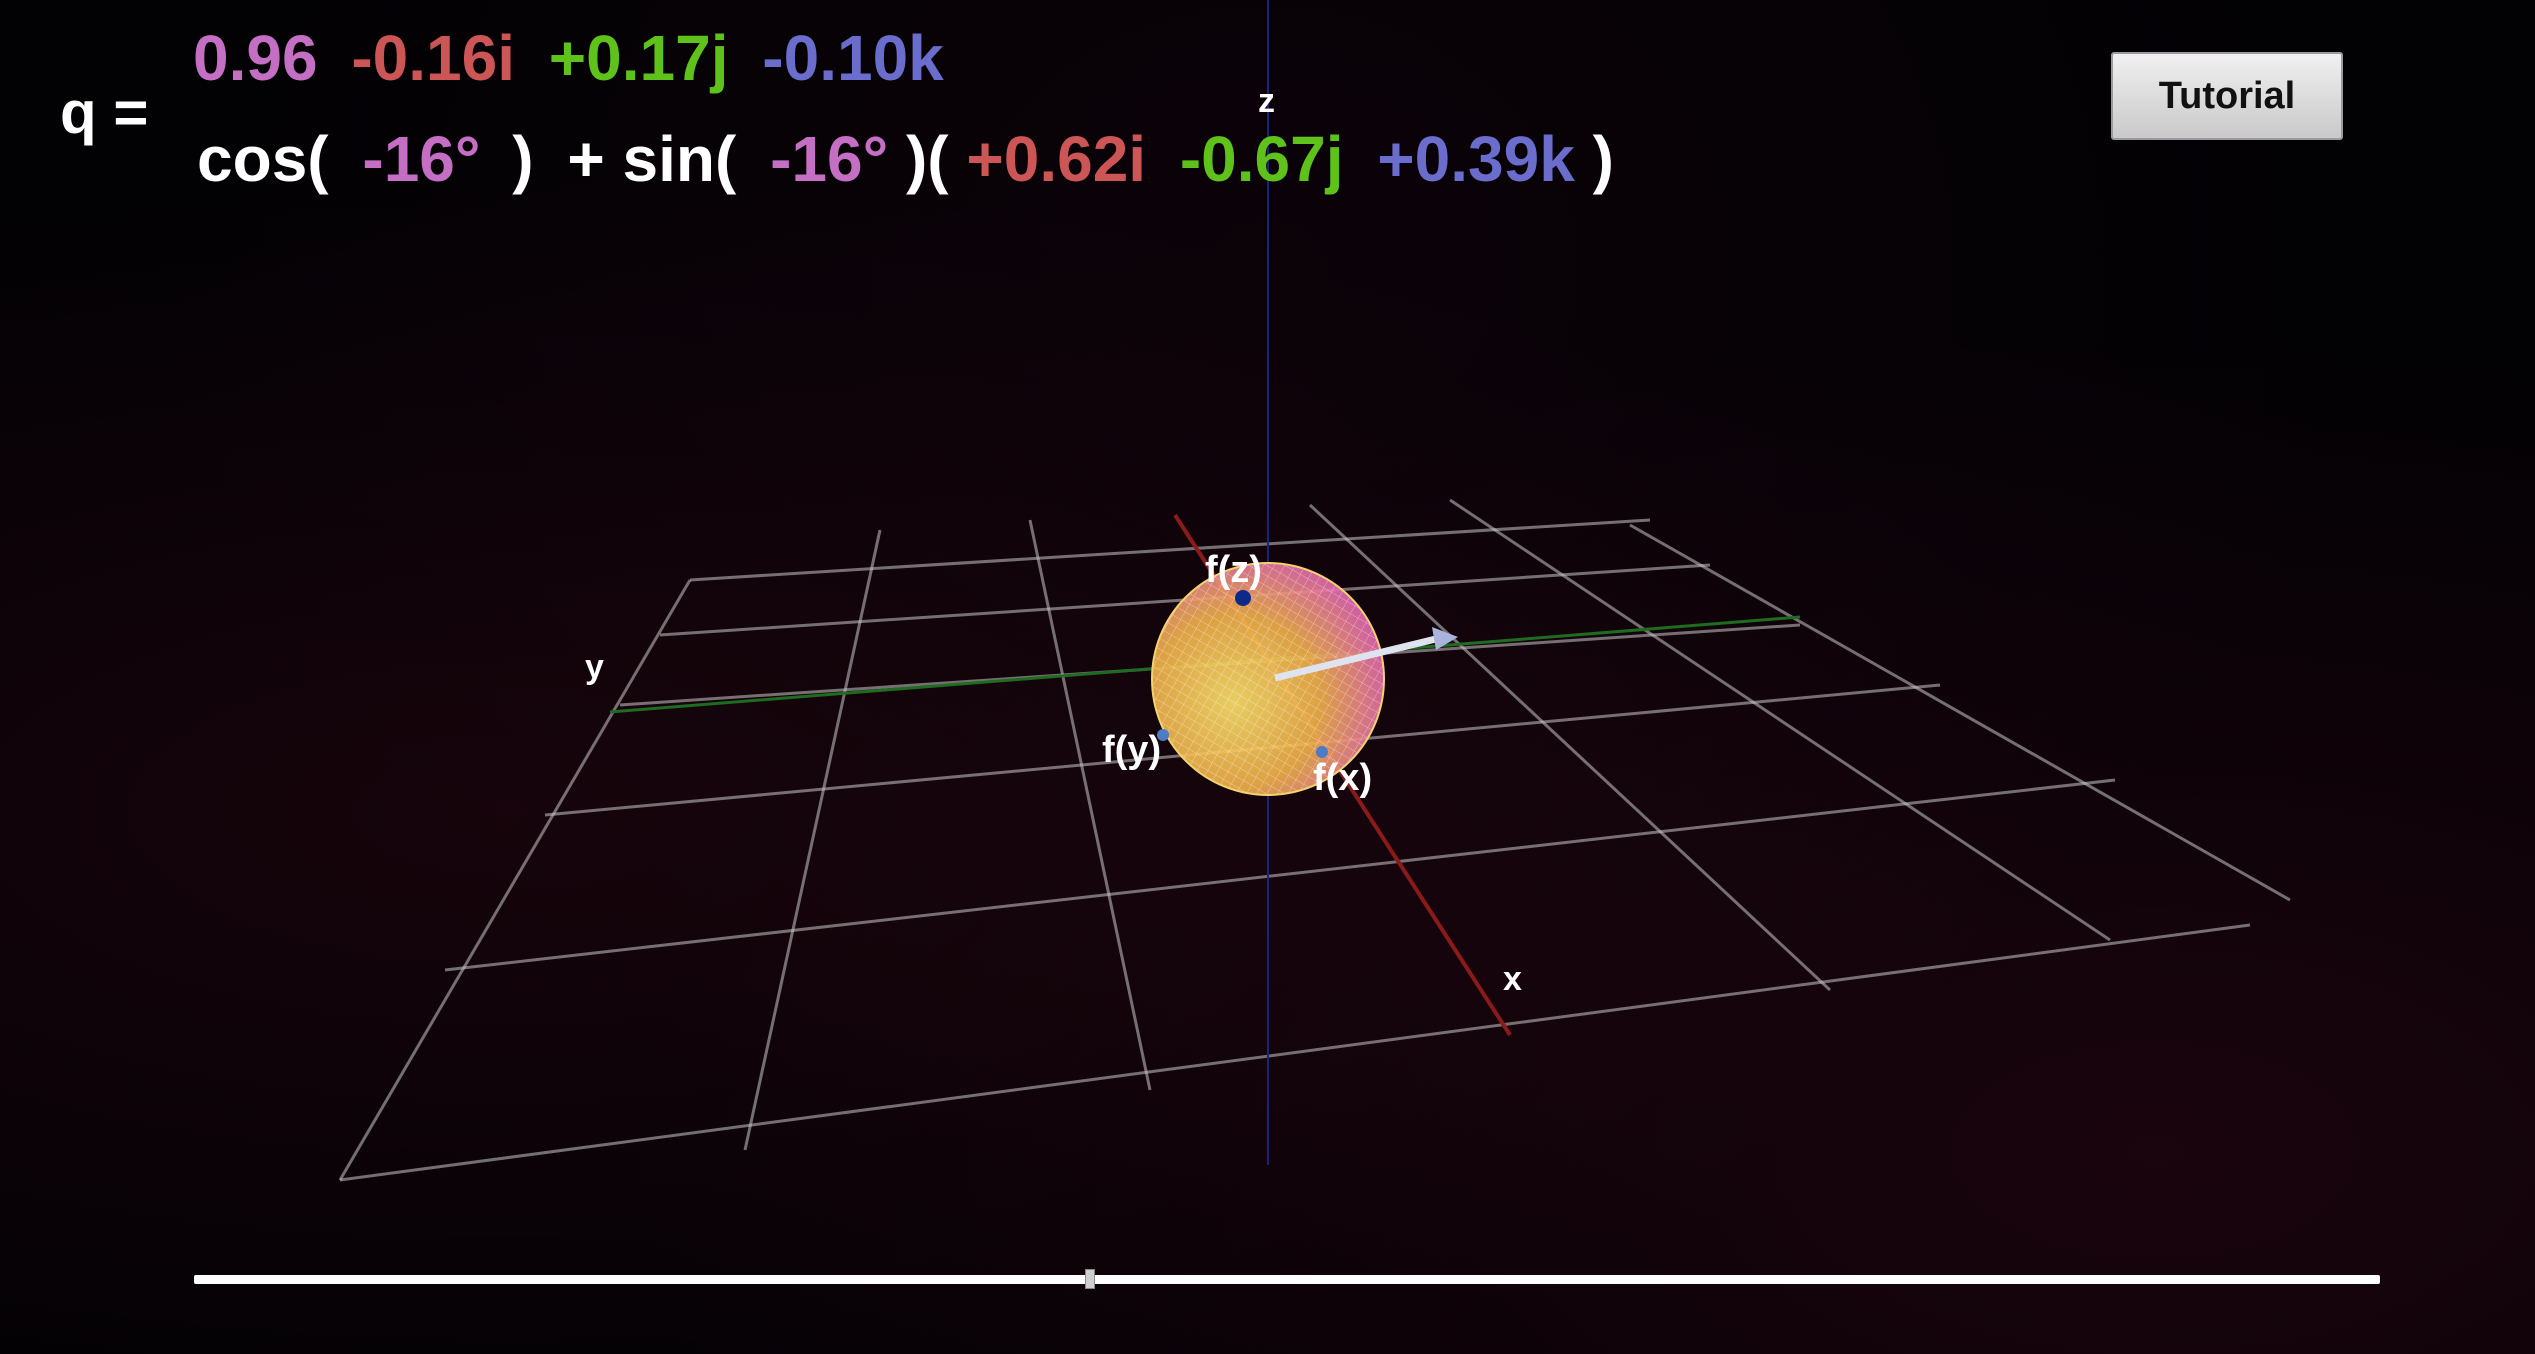 This screenshot has height=1354, width=2535. What do you see at coordinates (829, 159) in the screenshot?
I see `polar-angle-2: -16°` at bounding box center [829, 159].